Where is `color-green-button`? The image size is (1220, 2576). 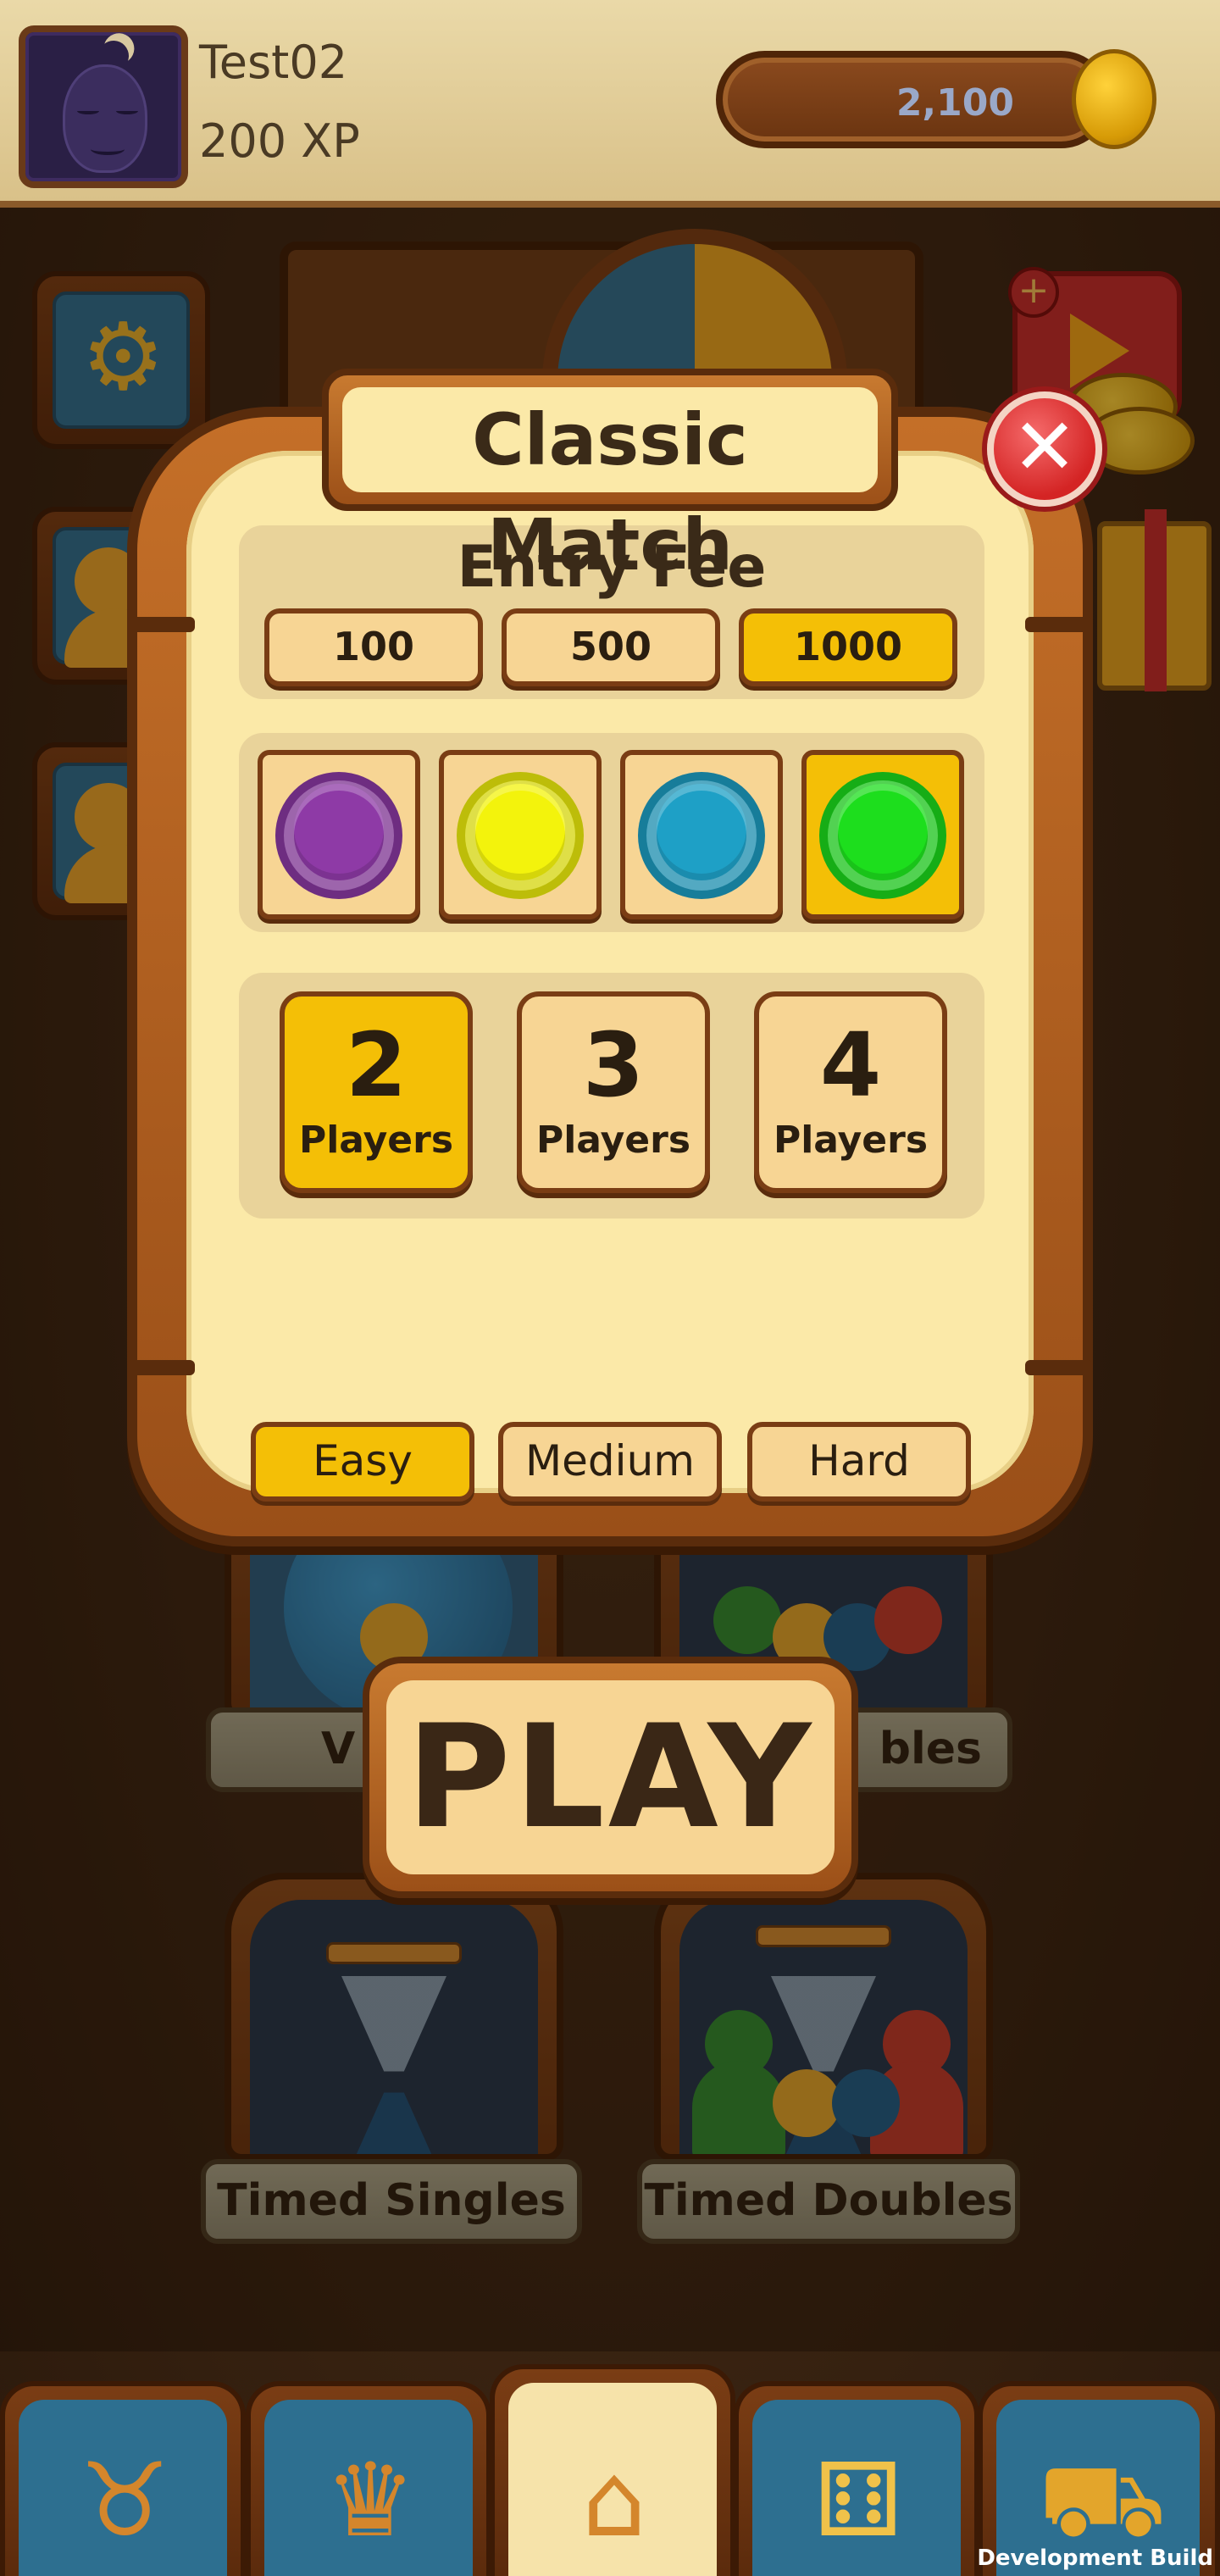 color-green-button is located at coordinates (882, 834).